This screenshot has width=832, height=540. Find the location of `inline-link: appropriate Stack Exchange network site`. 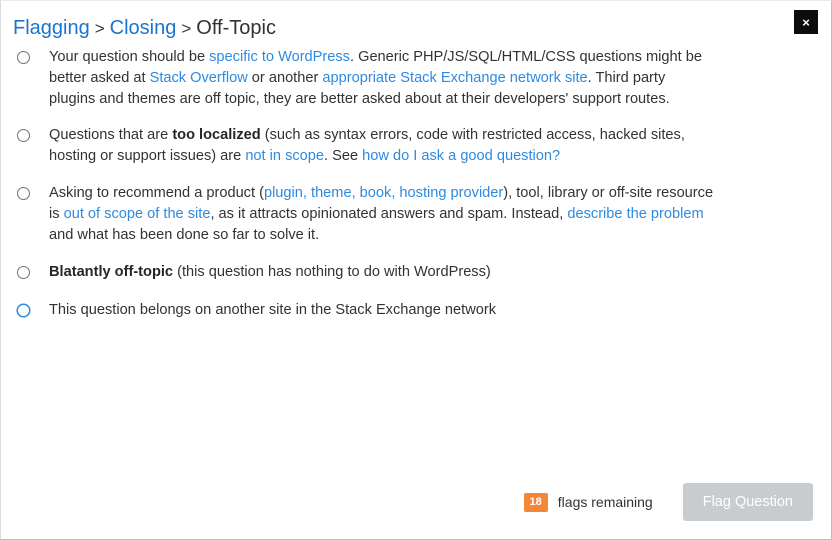

inline-link: appropriate Stack Exchange network site is located at coordinates (454, 78).